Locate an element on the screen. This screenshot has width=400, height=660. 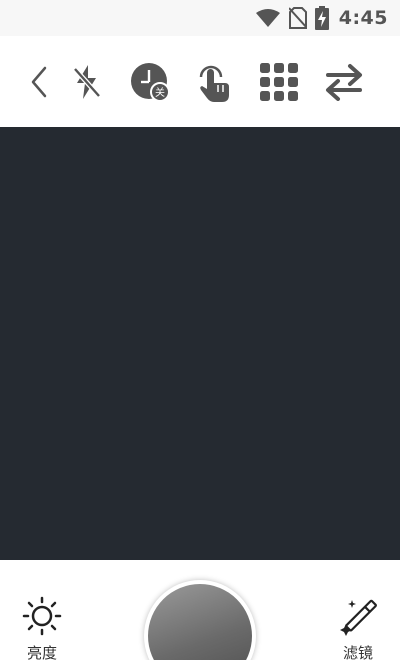
touch-capture-button is located at coordinates (214, 82).